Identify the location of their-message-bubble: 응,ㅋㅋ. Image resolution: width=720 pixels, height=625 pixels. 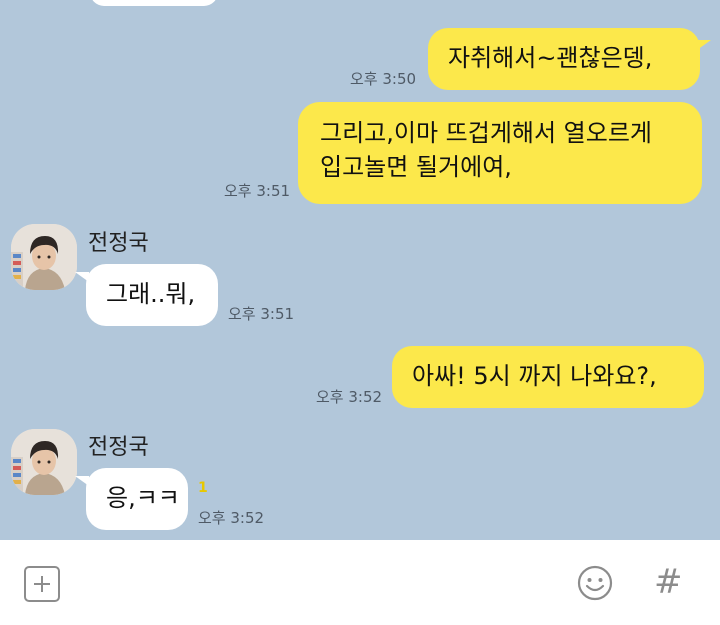
(137, 499).